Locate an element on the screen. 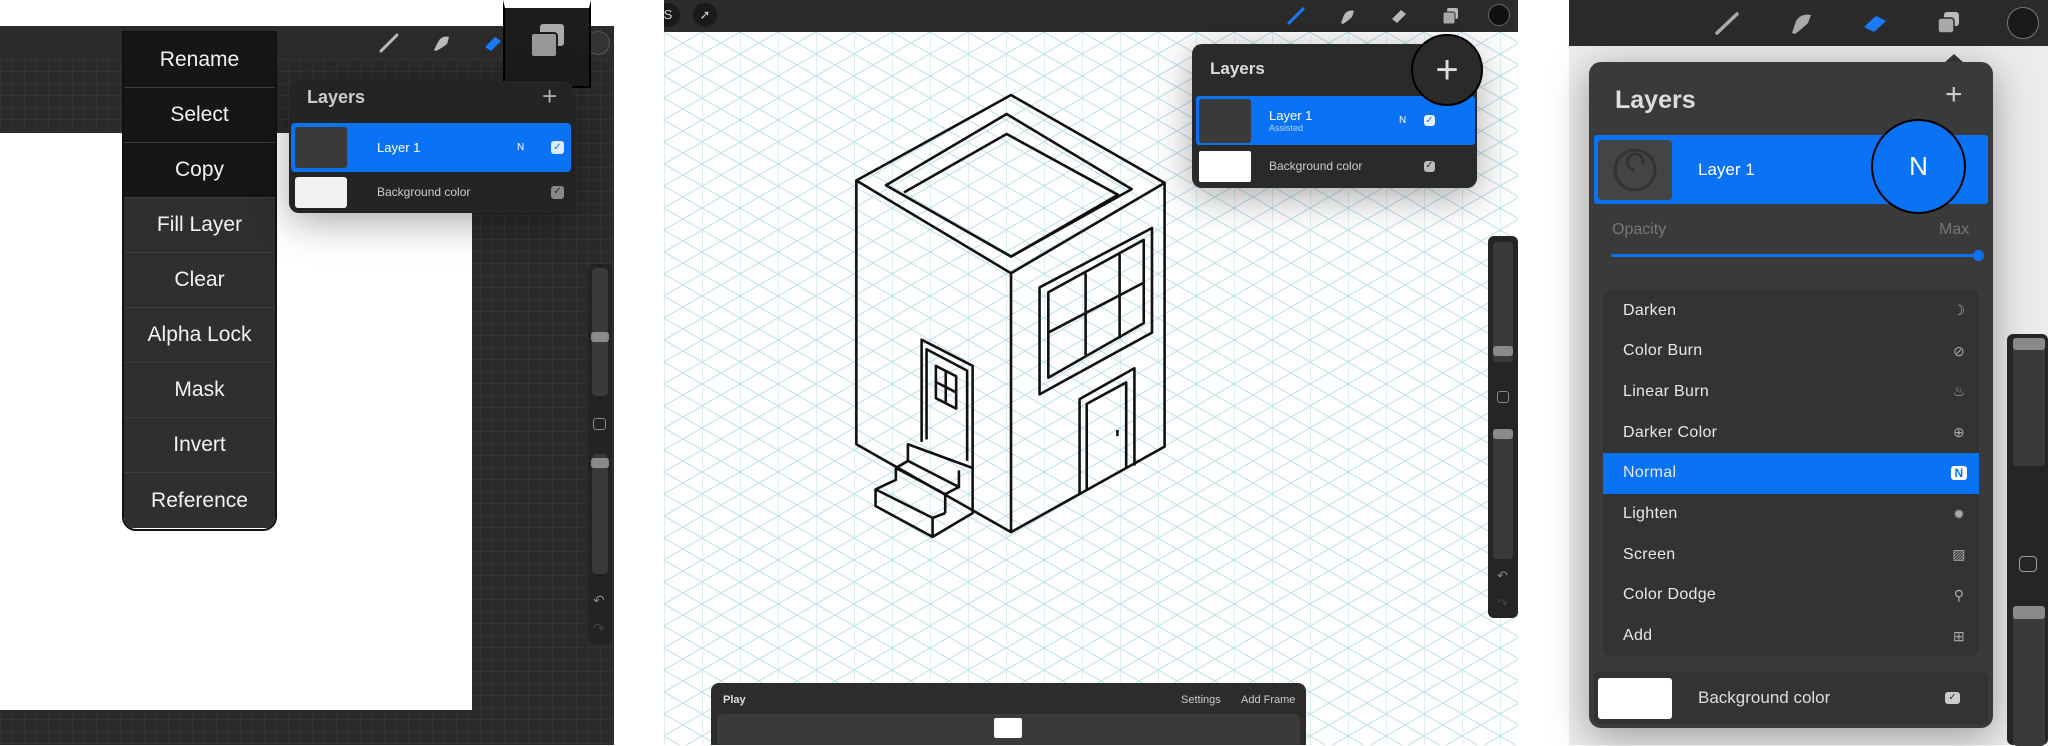  menu-item-copy: Copy is located at coordinates (199, 170).